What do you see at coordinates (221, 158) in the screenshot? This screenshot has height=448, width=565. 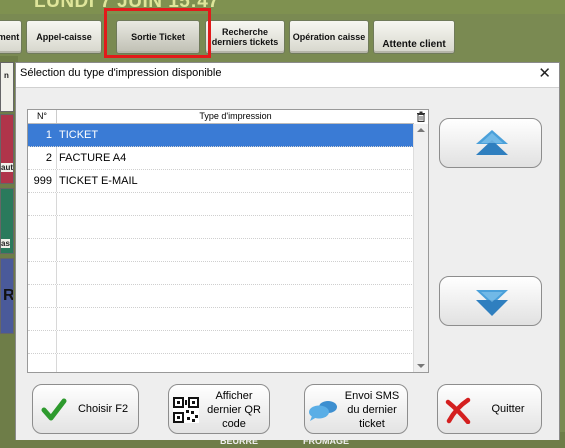 I see `table-row: 2 FACTURE A4` at bounding box center [221, 158].